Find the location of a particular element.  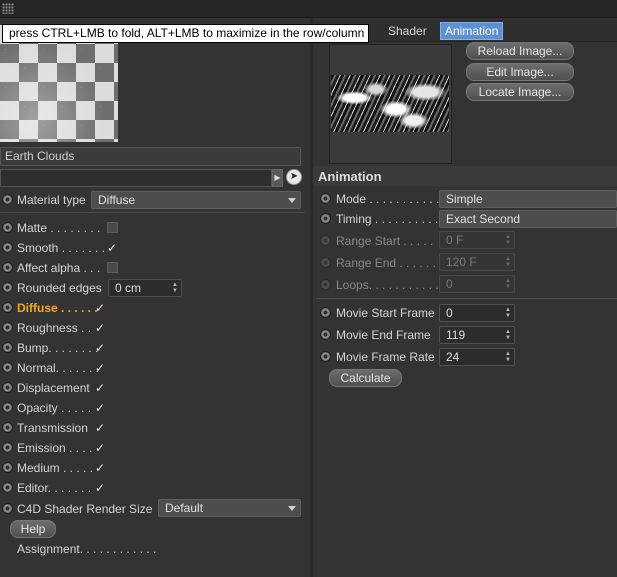

cloud-texture-preview is located at coordinates (390, 103).